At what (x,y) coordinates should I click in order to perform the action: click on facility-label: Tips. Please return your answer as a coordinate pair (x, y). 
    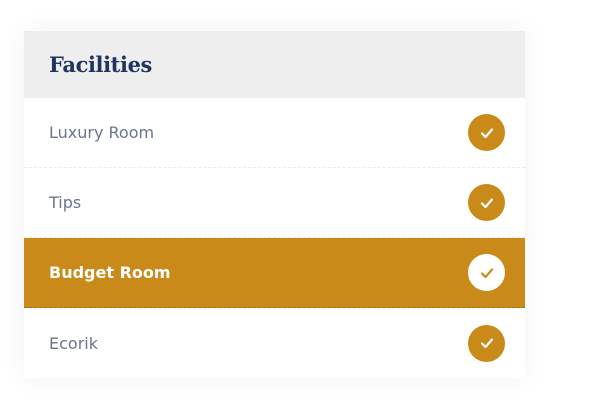
    Looking at the image, I should click on (65, 202).